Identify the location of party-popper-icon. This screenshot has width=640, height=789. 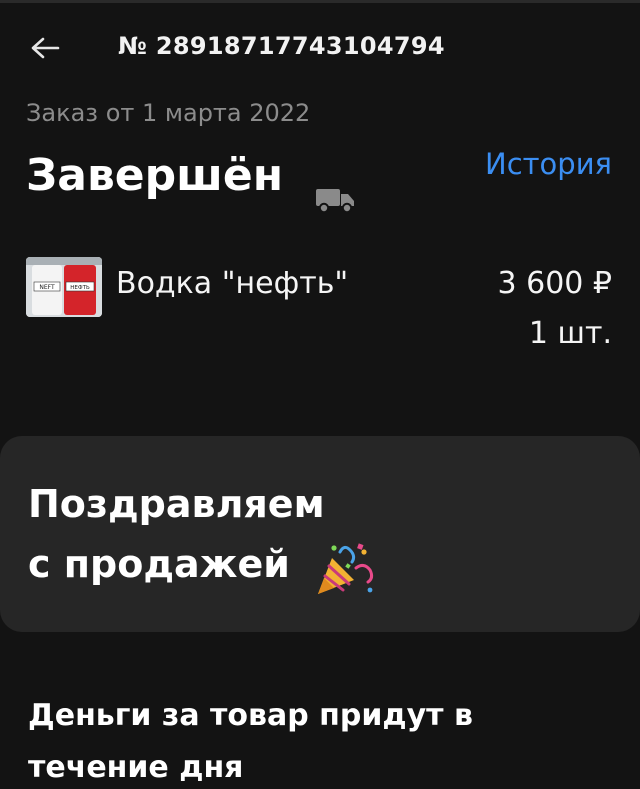
(346, 568).